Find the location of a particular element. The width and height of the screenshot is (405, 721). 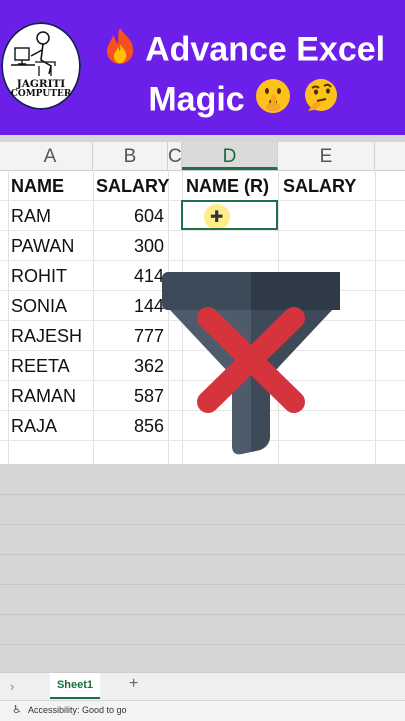

column-header-b: B is located at coordinates (130, 156).